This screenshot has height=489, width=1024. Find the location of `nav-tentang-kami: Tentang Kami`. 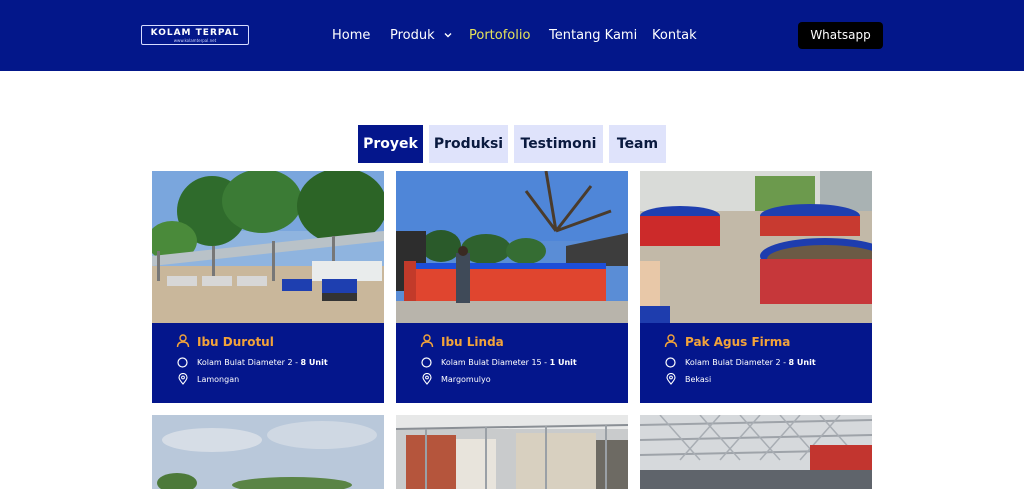

nav-tentang-kami: Tentang Kami is located at coordinates (593, 36).